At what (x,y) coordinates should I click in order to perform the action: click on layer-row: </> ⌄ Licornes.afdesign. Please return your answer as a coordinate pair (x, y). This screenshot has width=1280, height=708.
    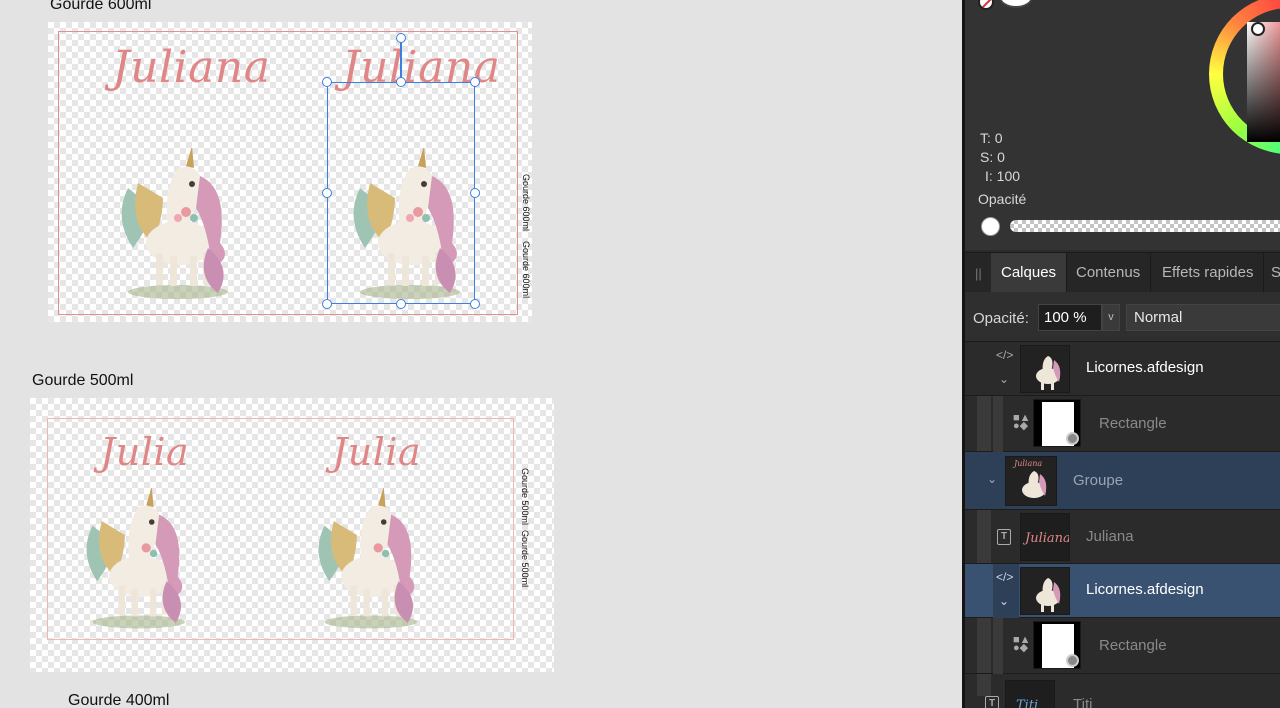
    Looking at the image, I should click on (1122, 369).